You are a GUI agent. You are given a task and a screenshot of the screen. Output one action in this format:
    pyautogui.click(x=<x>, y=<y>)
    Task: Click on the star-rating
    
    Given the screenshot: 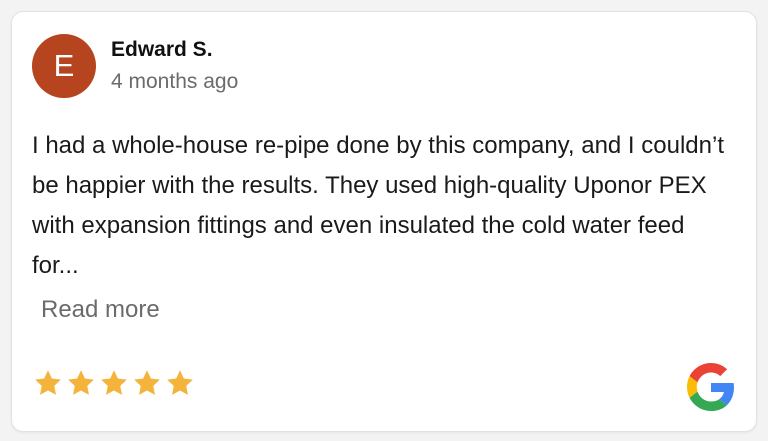 What is the action you would take?
    pyautogui.click(x=114, y=383)
    